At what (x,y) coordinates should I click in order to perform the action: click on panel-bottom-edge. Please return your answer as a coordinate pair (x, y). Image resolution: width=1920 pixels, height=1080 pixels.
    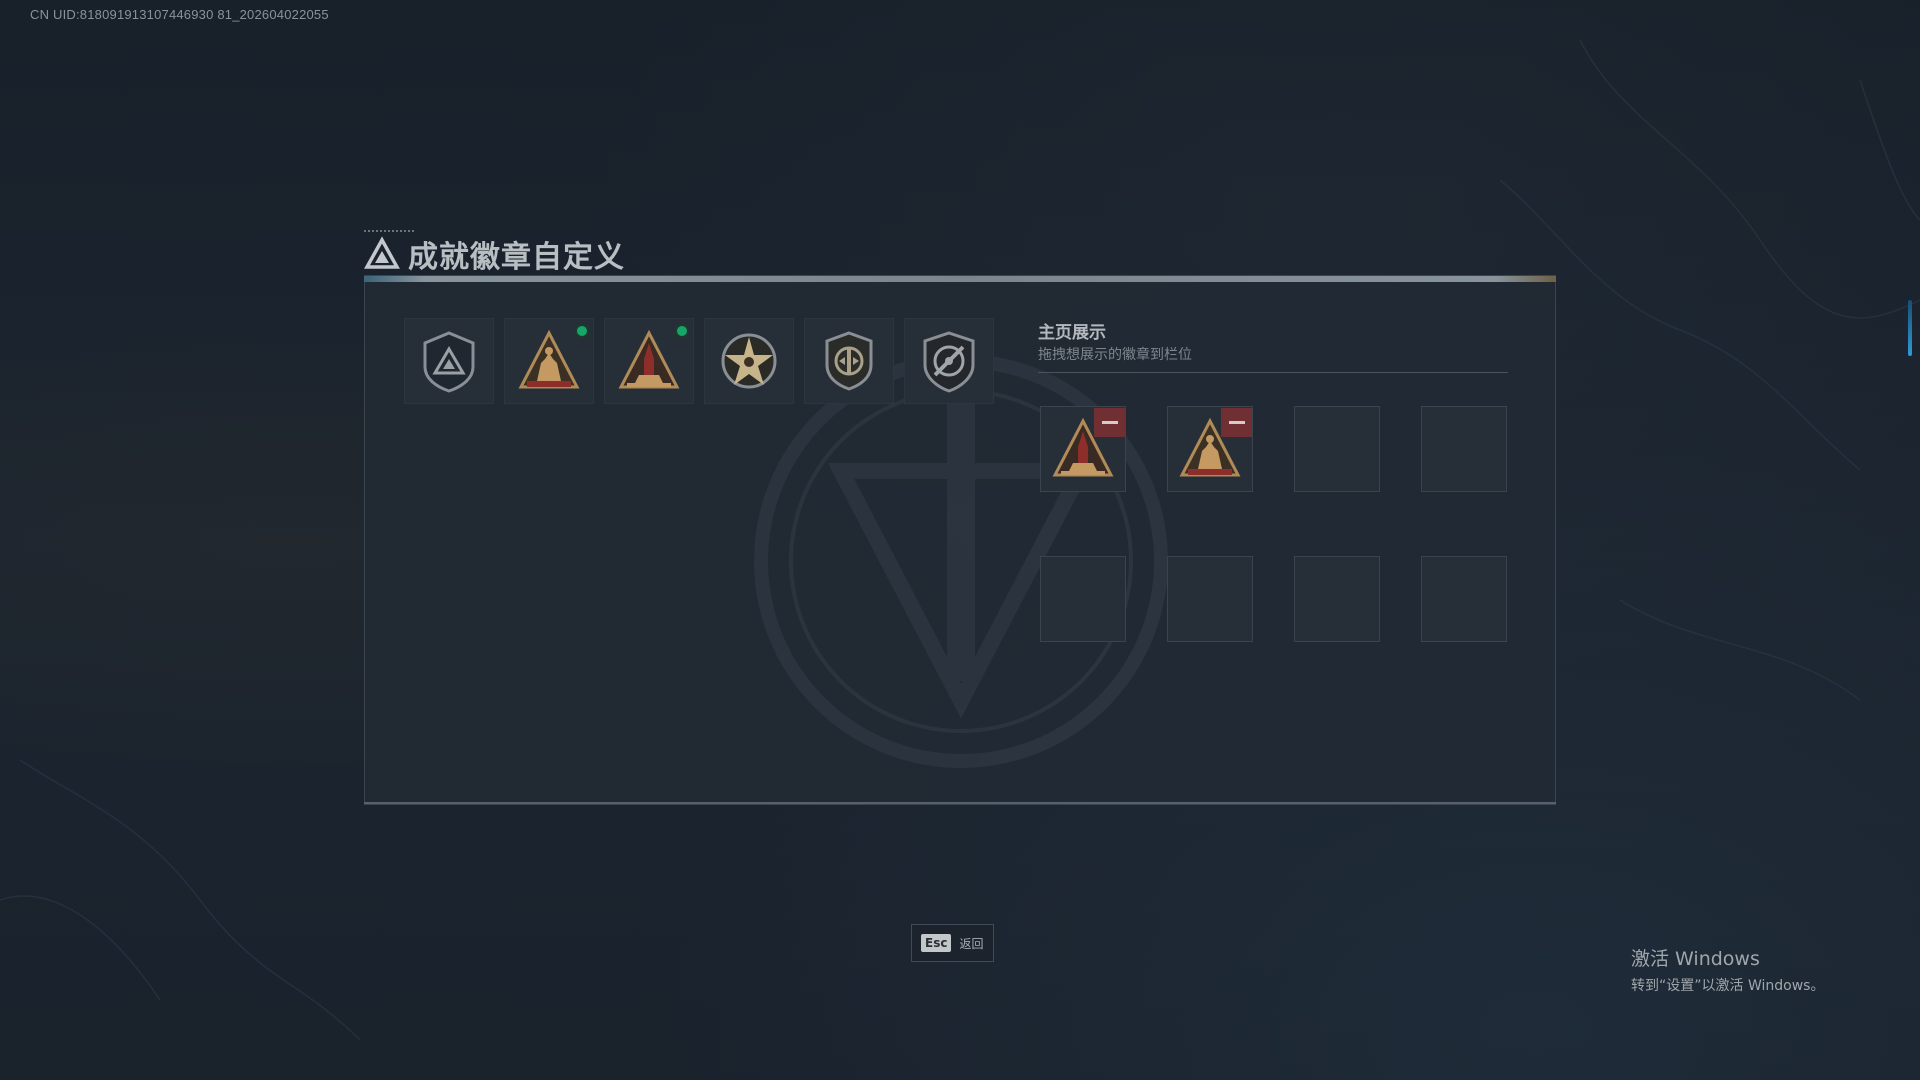
    Looking at the image, I should click on (960, 803).